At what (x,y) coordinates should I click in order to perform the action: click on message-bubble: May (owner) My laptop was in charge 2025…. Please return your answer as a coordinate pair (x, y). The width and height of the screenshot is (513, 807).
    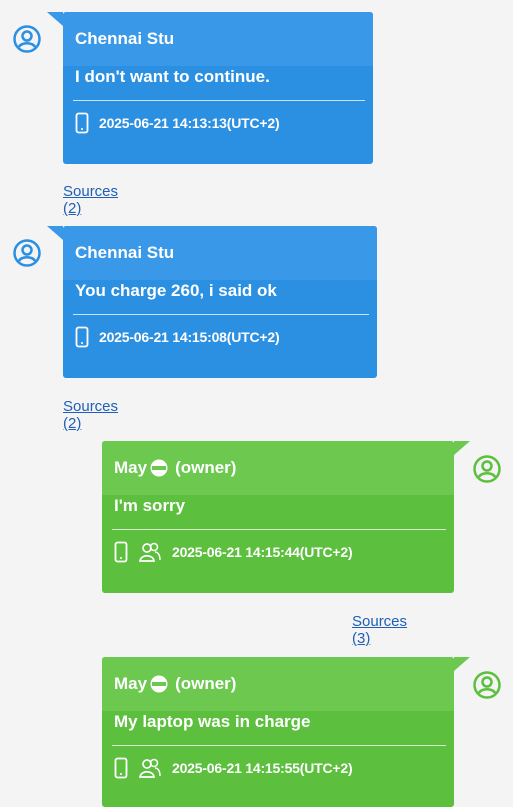
    Looking at the image, I should click on (286, 732).